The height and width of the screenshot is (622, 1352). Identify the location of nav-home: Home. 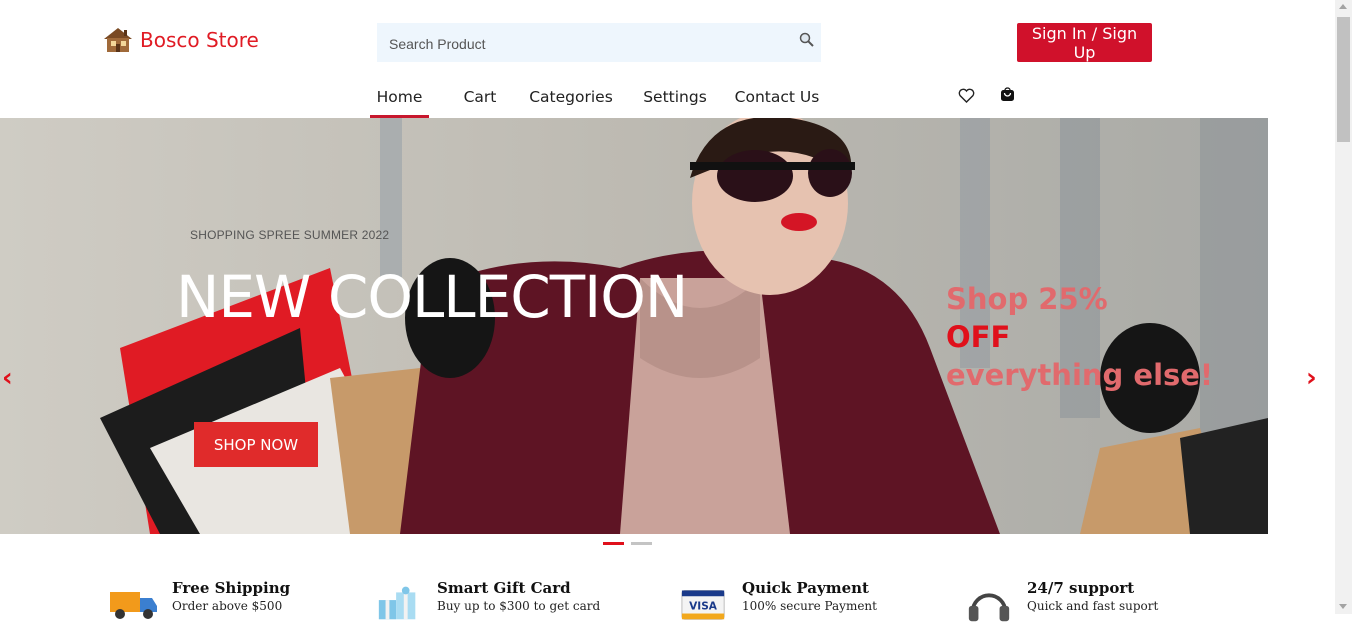
(399, 100).